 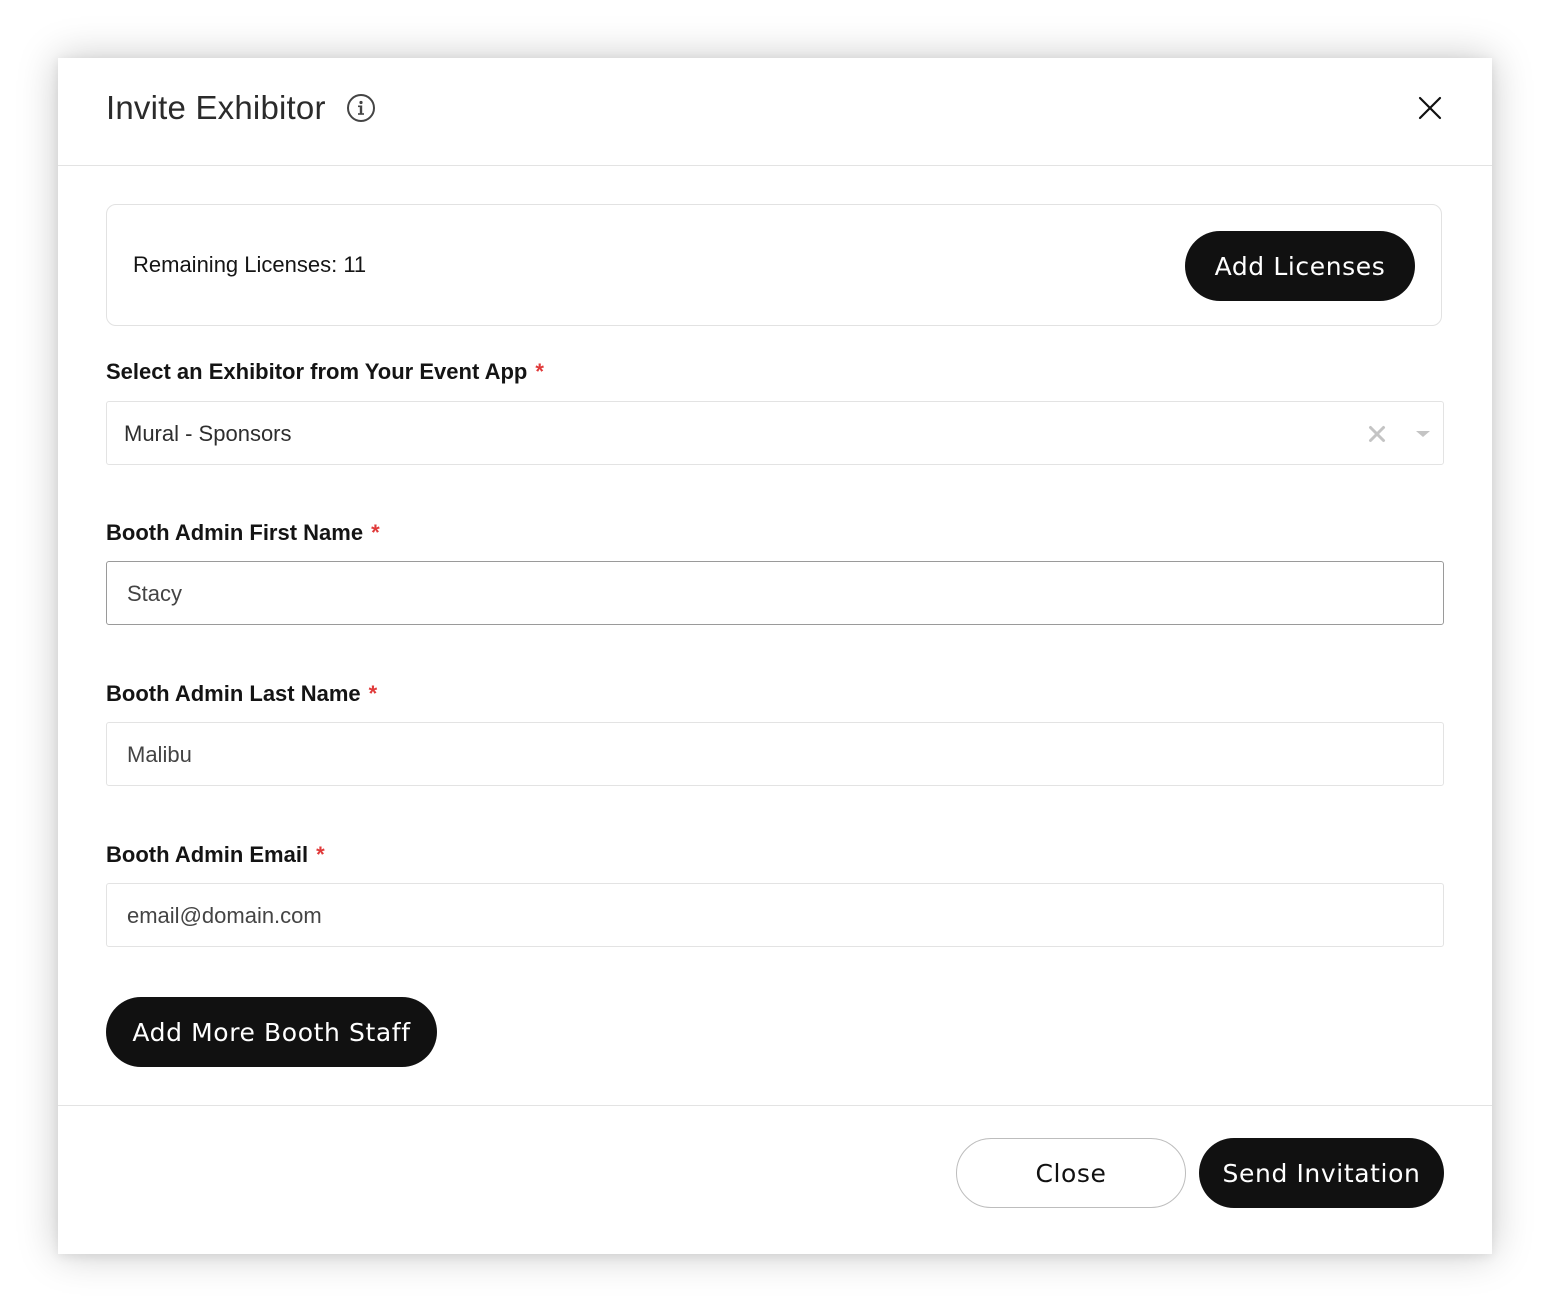 What do you see at coordinates (775, 1179) in the screenshot?
I see `modal-footer: Close Send Invitation` at bounding box center [775, 1179].